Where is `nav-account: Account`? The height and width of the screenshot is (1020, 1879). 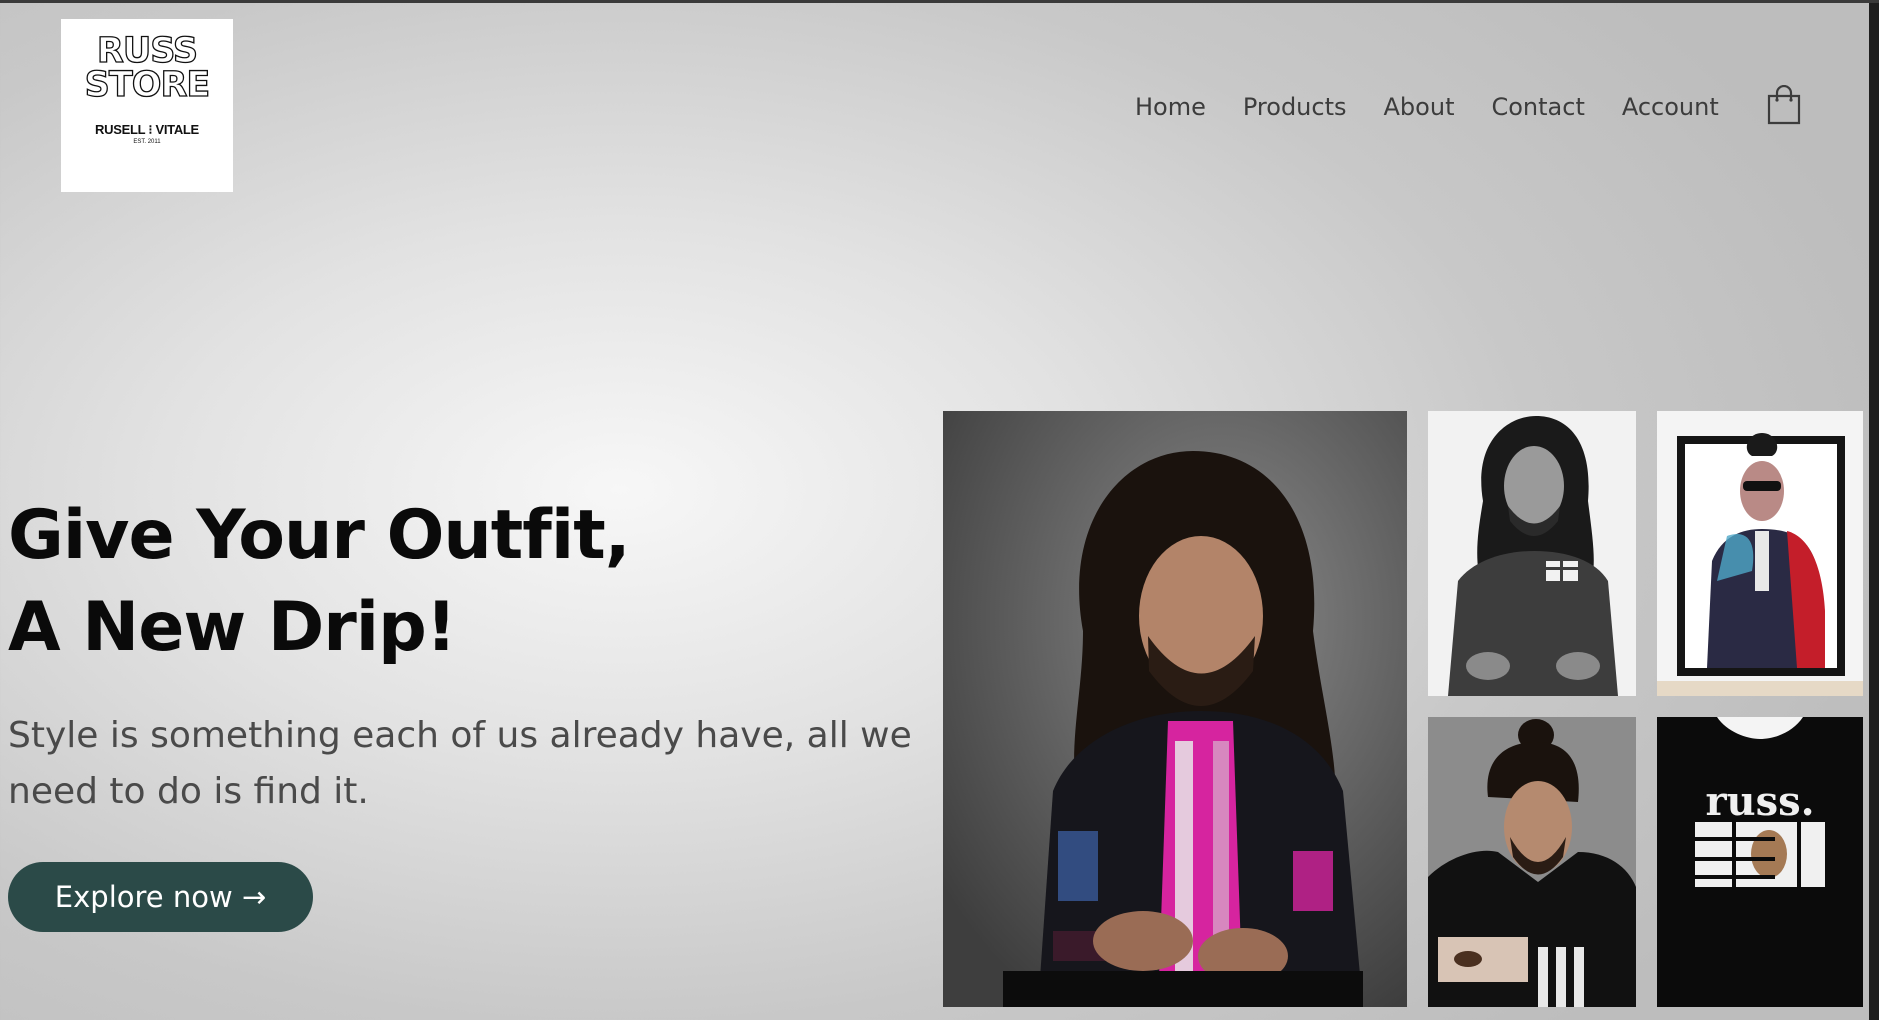 nav-account: Account is located at coordinates (1670, 107).